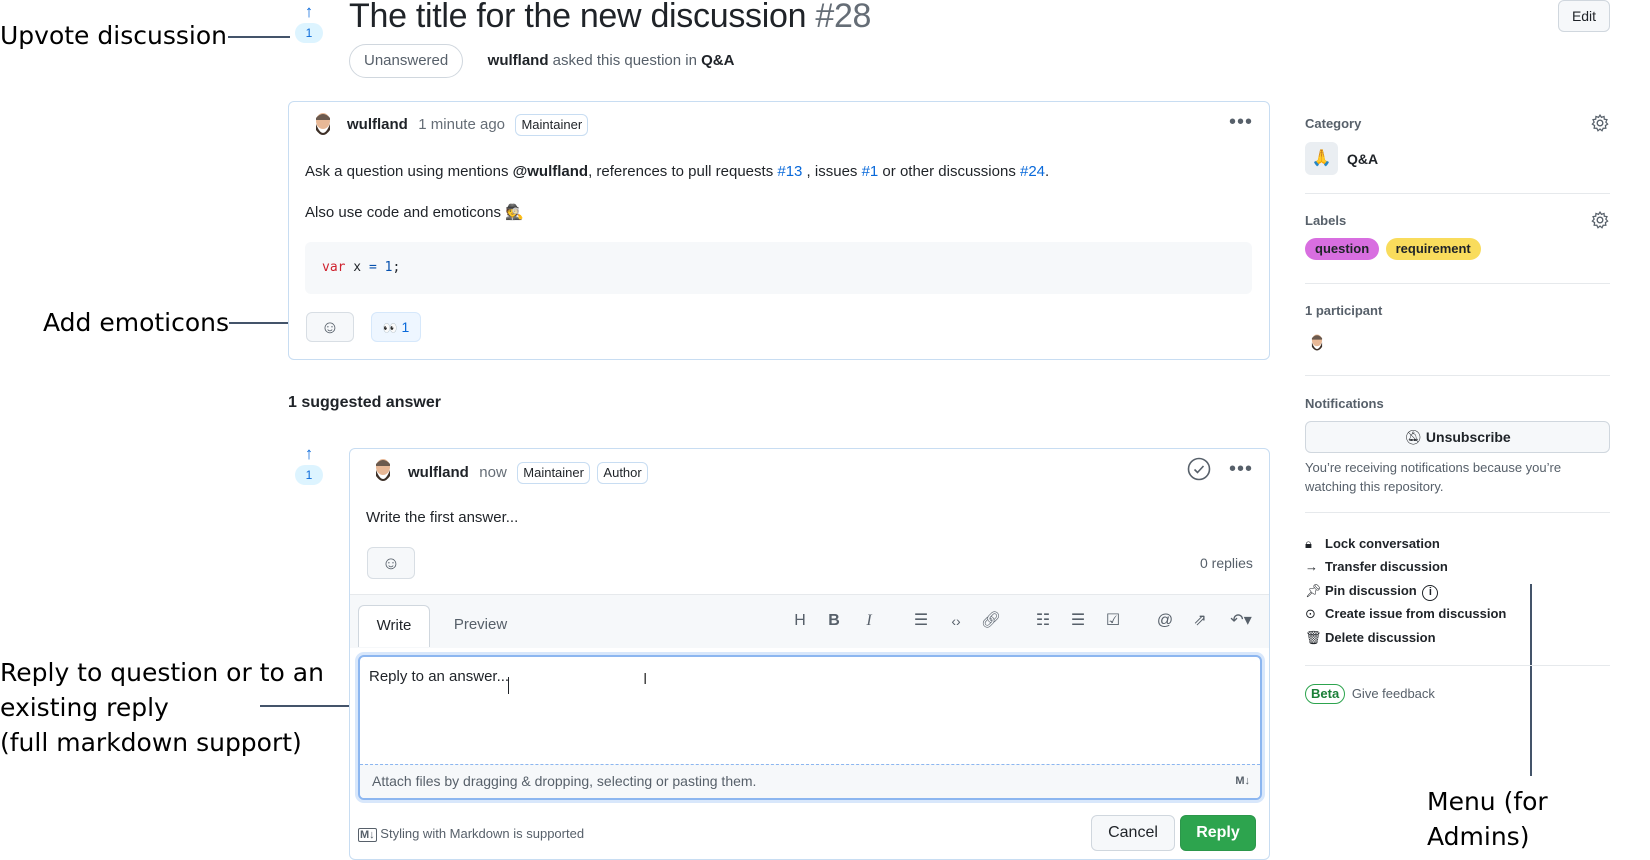  Describe the element at coordinates (1242, 781) in the screenshot. I see `markdown-icon: M↓` at that location.